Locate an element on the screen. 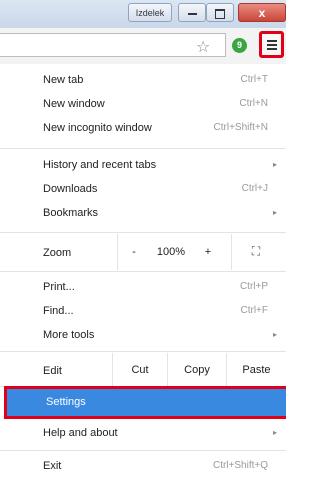 Image resolution: width=320 pixels, height=479 pixels. cut-button: Cut is located at coordinates (140, 370).